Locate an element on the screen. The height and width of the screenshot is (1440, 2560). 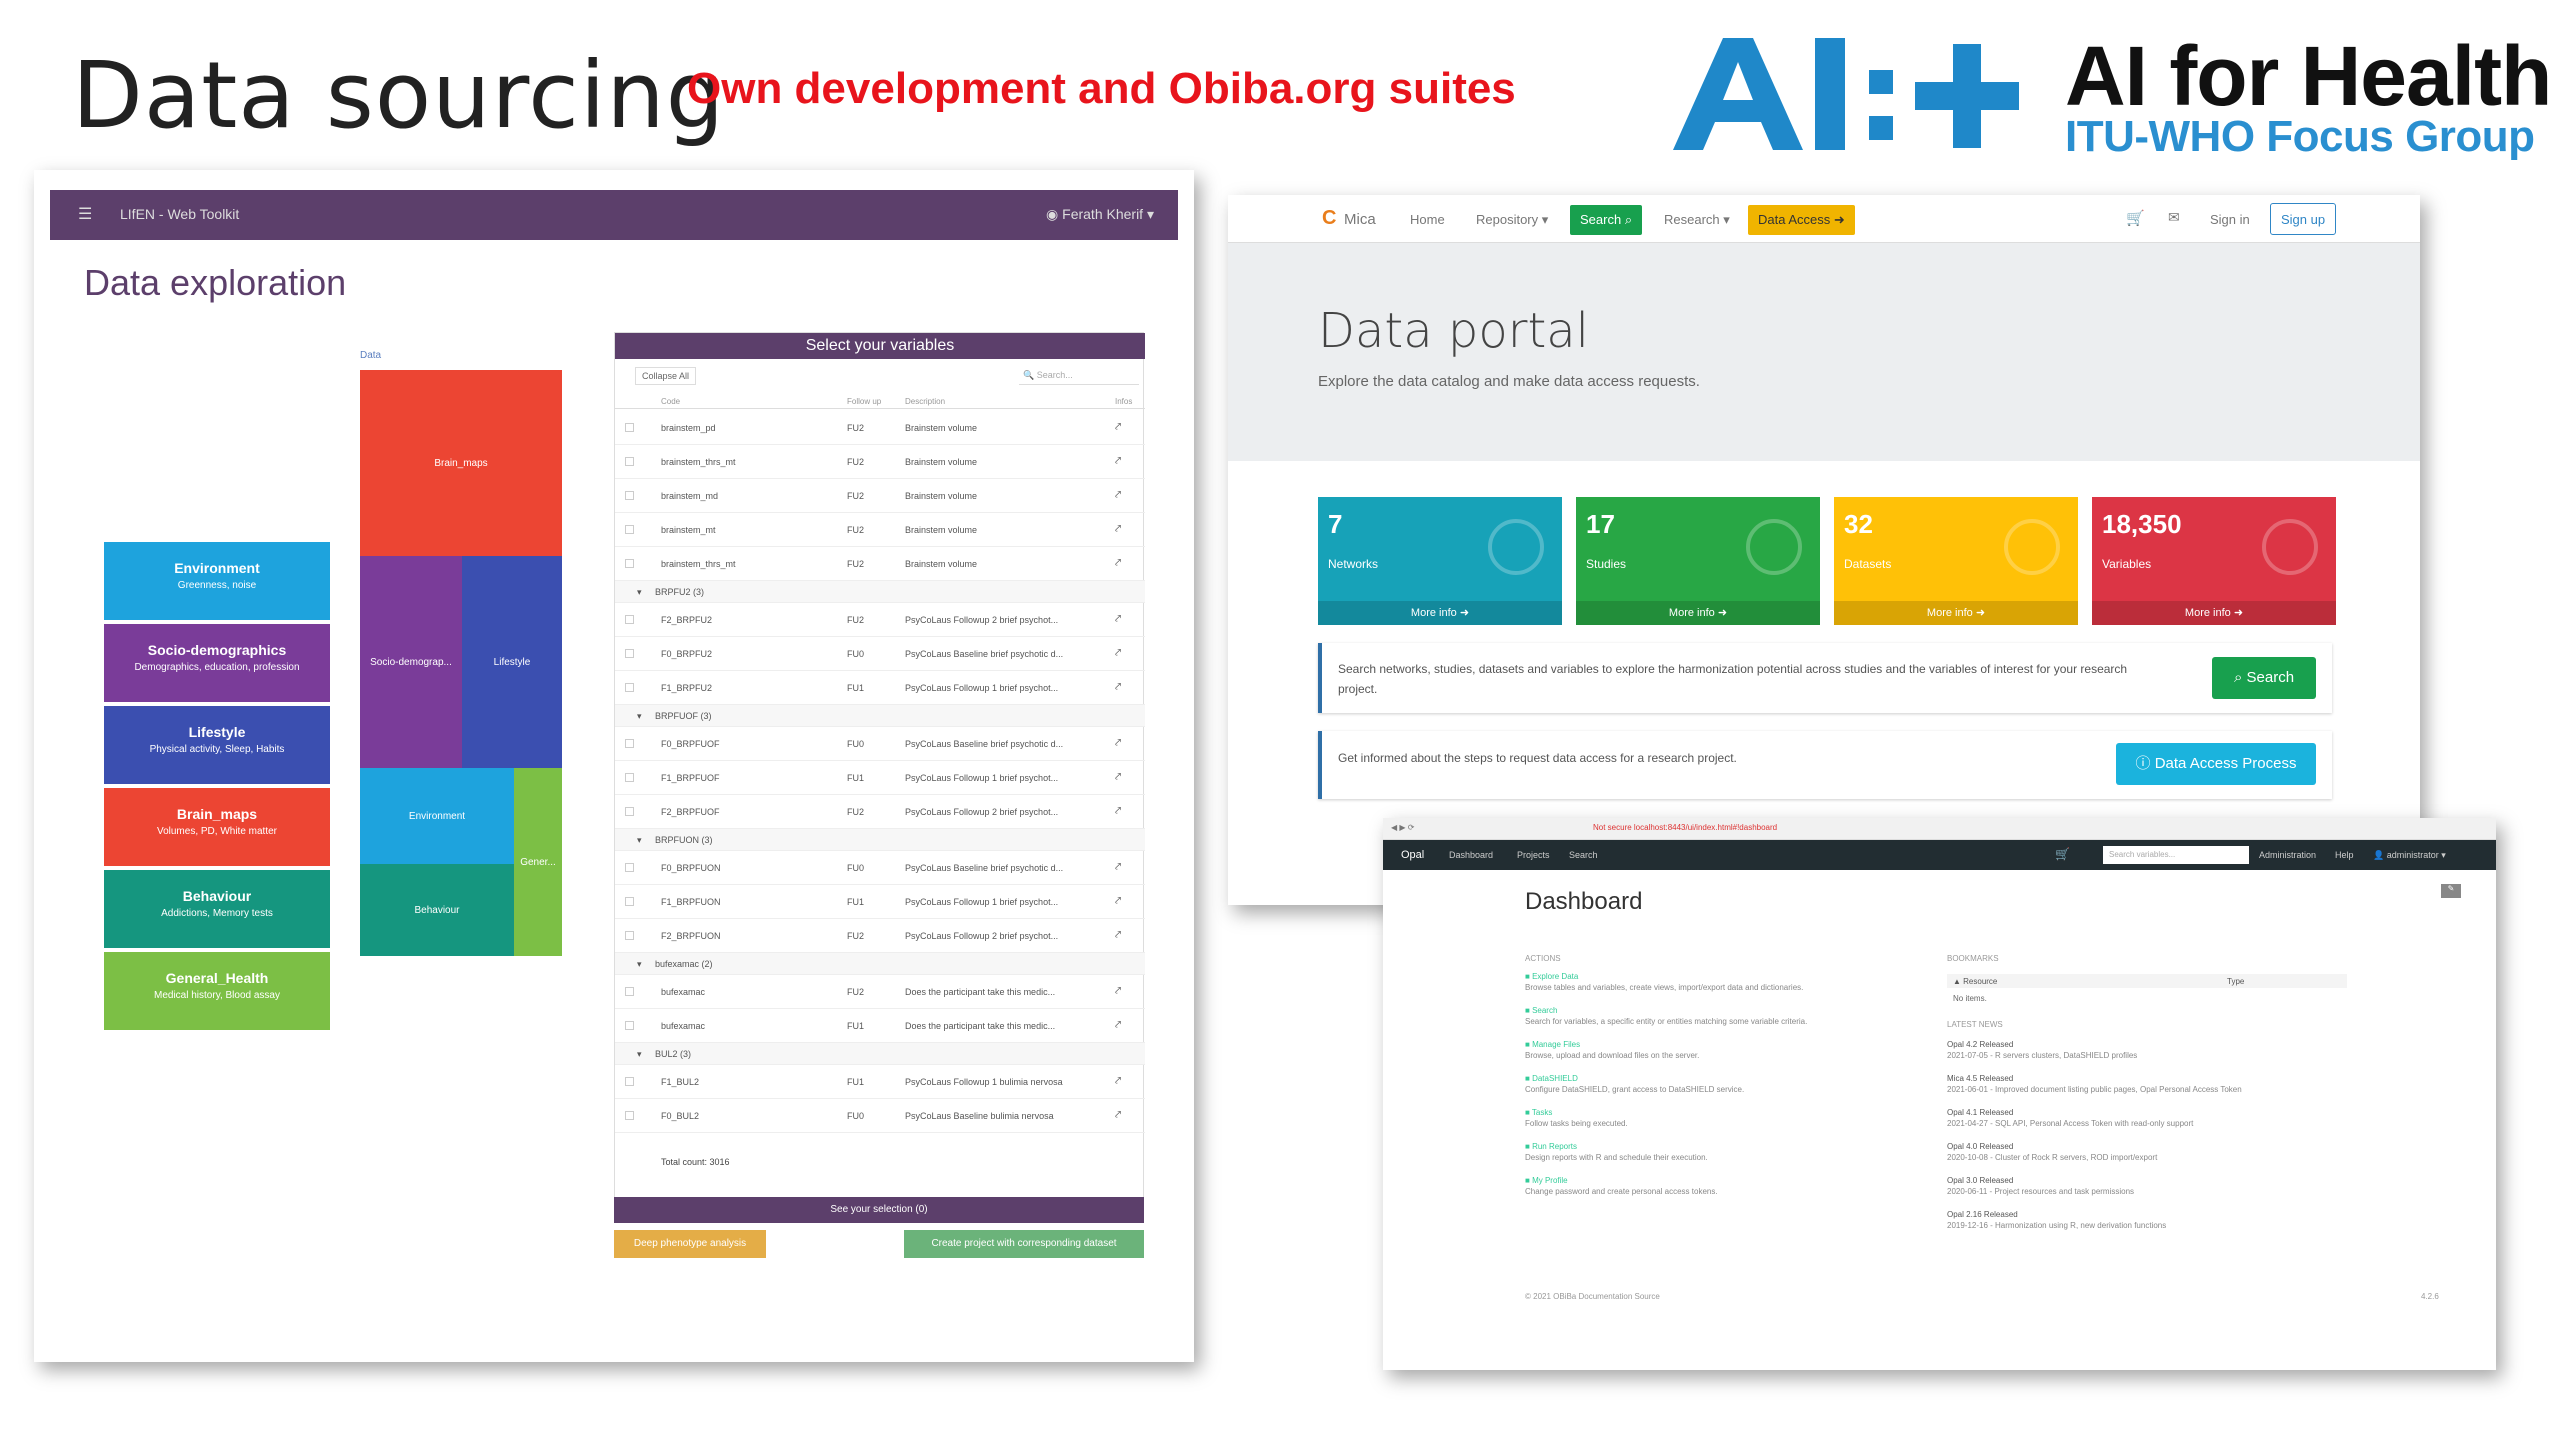
action-link: ■ Explore Data is located at coordinates (1551, 976).